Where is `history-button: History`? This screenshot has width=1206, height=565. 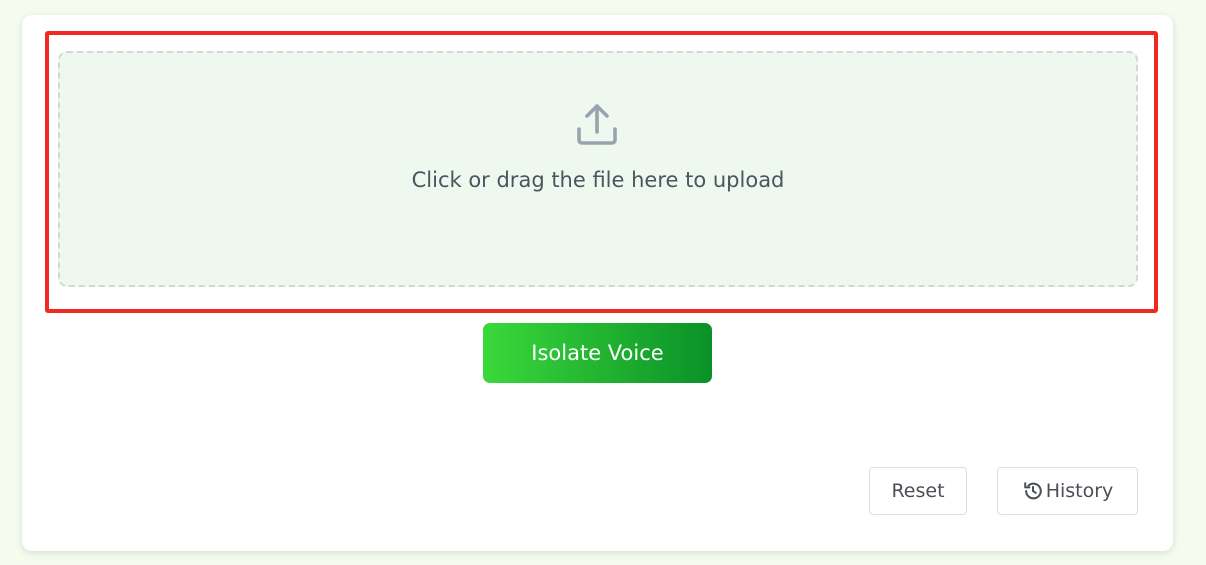 history-button: History is located at coordinates (1067, 491).